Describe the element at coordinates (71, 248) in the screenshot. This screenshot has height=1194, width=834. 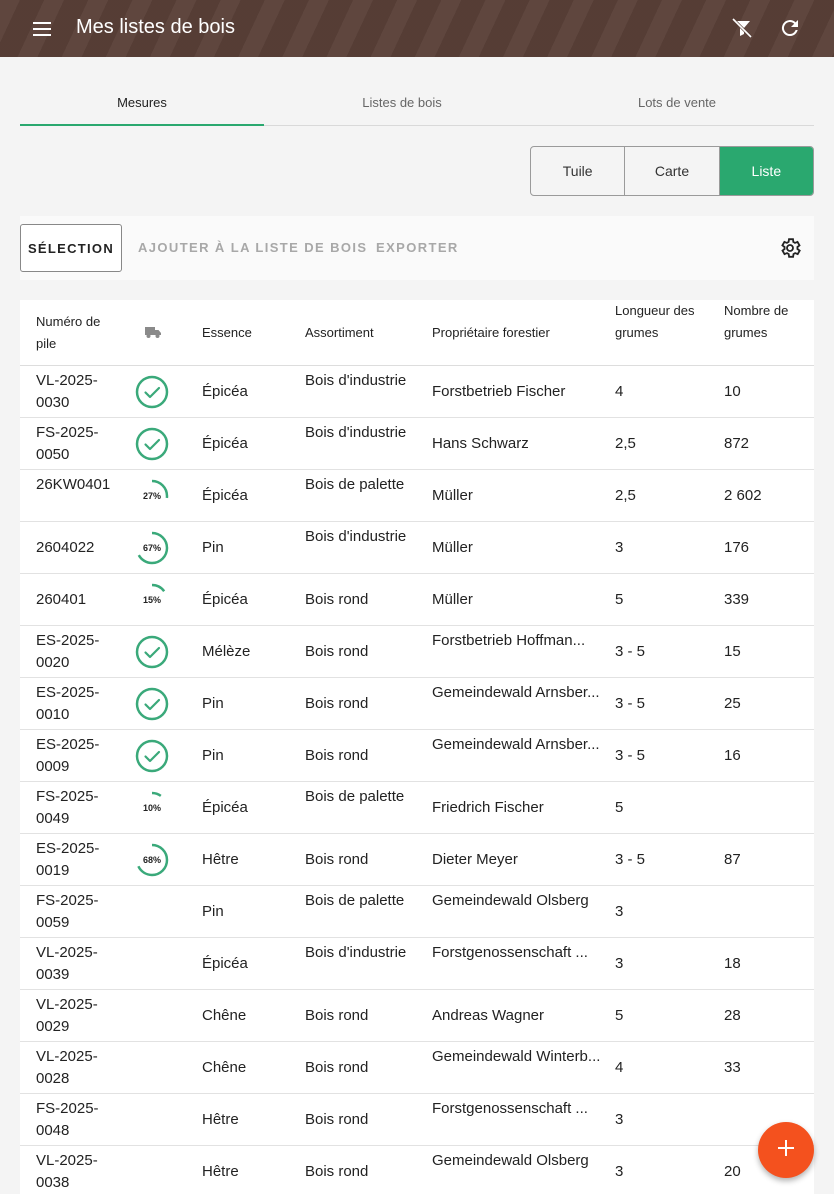
I see `selection-button: SÉLECTION` at that location.